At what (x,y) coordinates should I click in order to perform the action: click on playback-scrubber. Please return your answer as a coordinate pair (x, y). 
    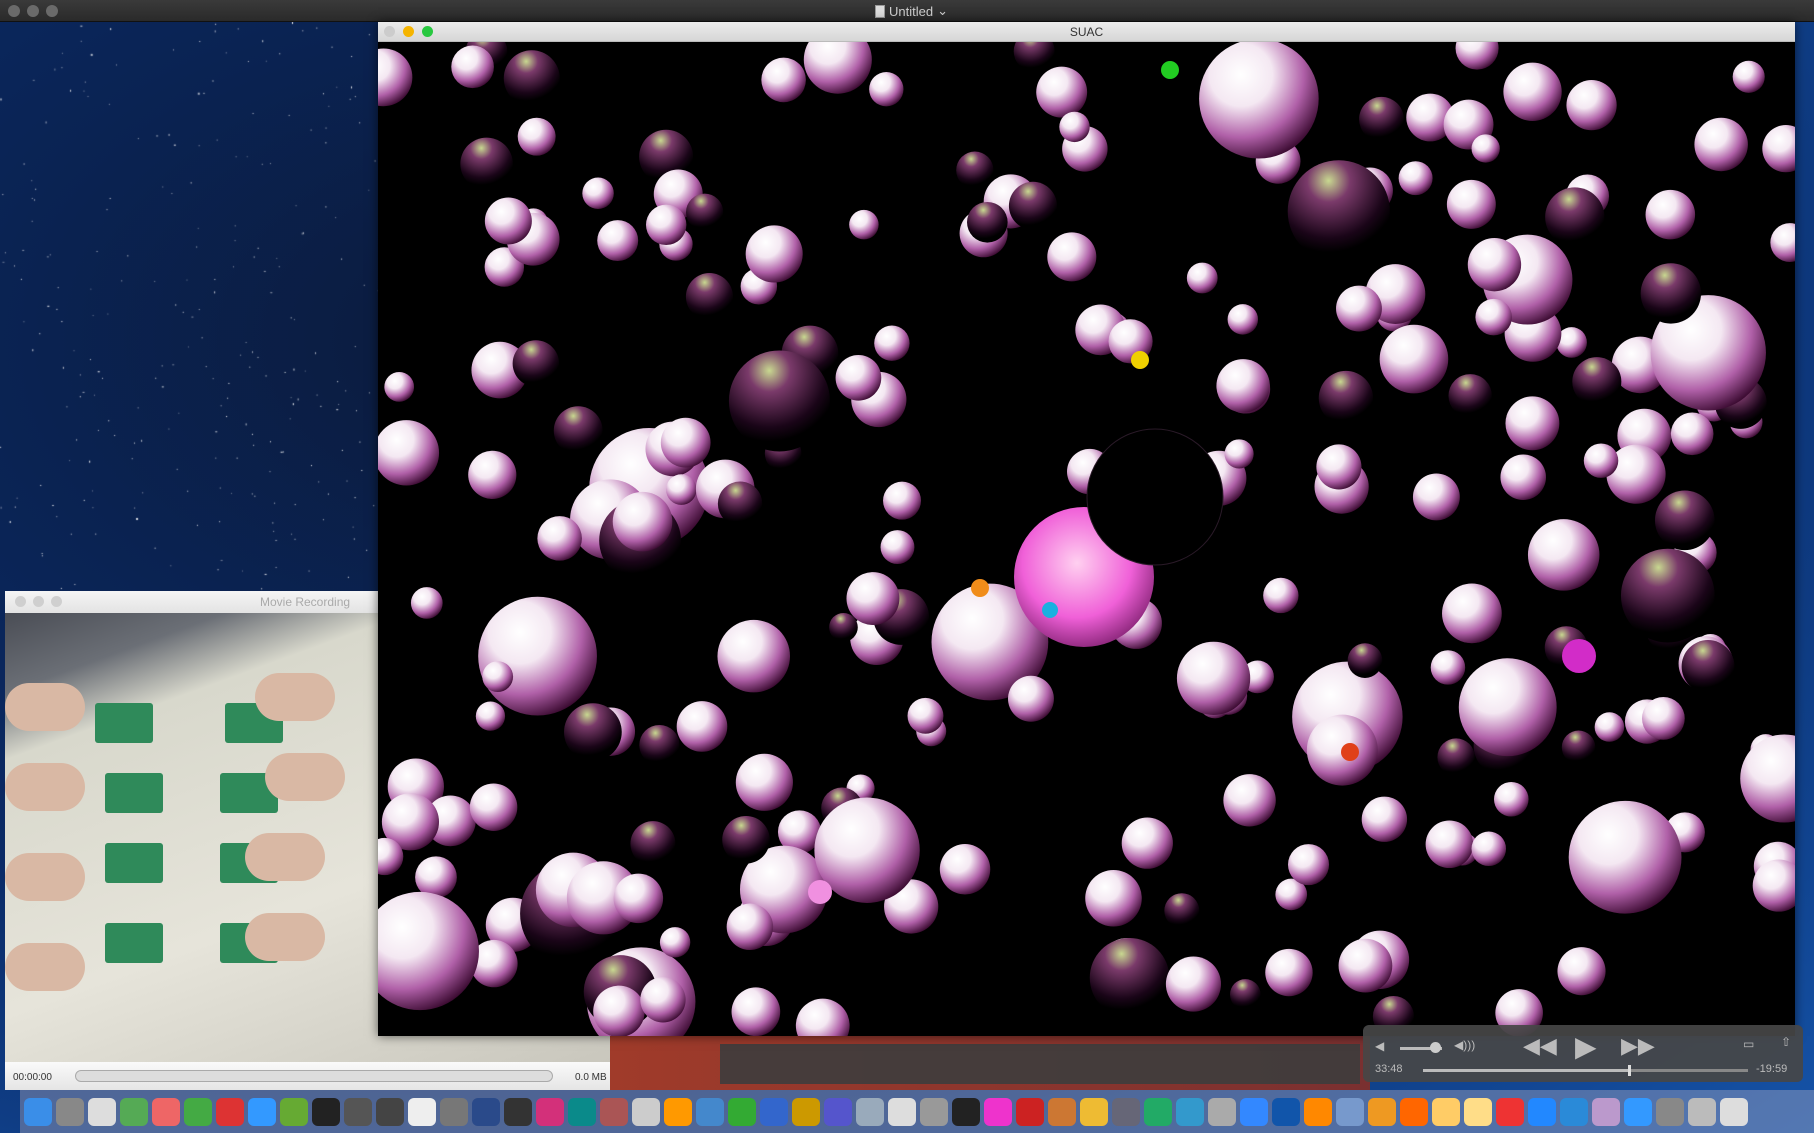
    Looking at the image, I should click on (1585, 1070).